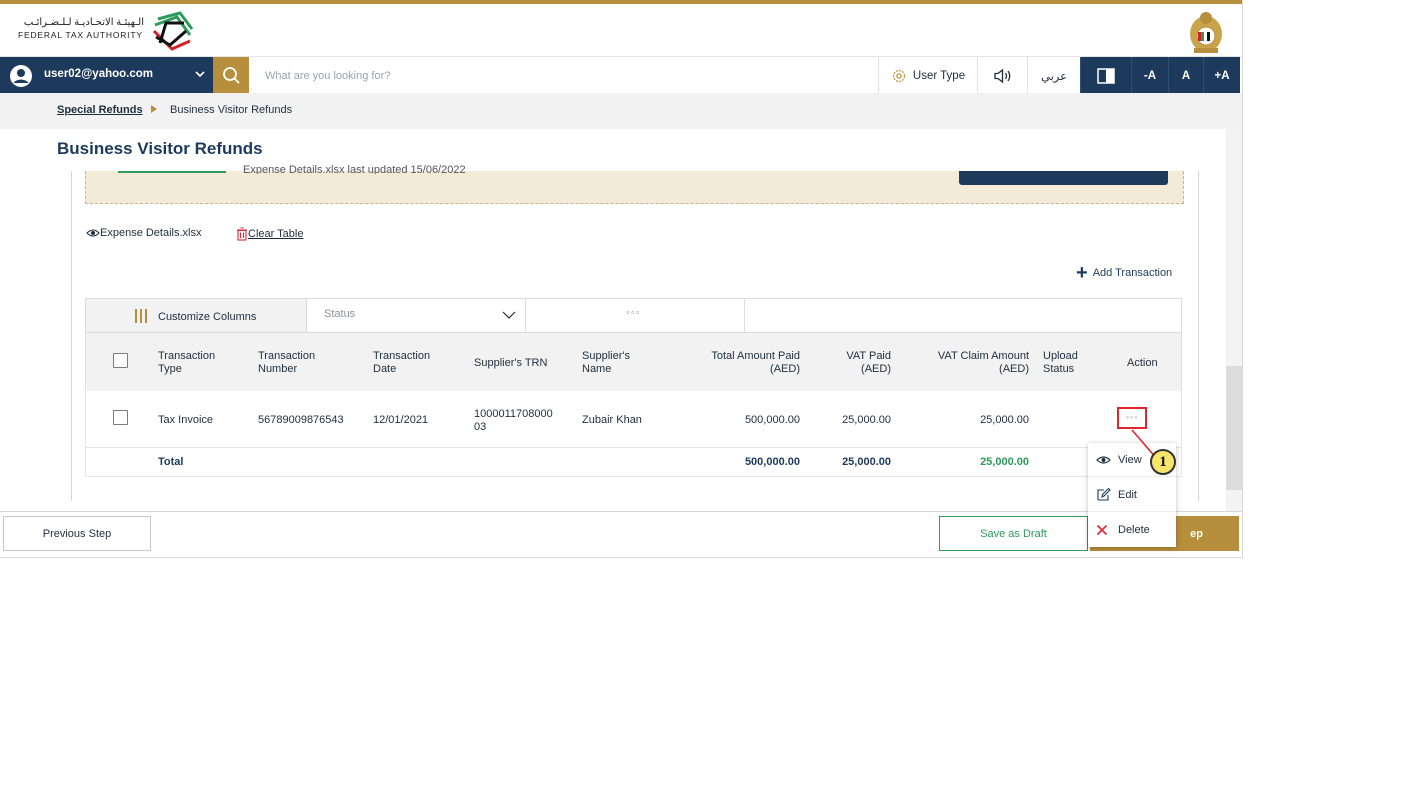 The image size is (1414, 801). What do you see at coordinates (939, 75) in the screenshot?
I see `user-type-label: User Type` at bounding box center [939, 75].